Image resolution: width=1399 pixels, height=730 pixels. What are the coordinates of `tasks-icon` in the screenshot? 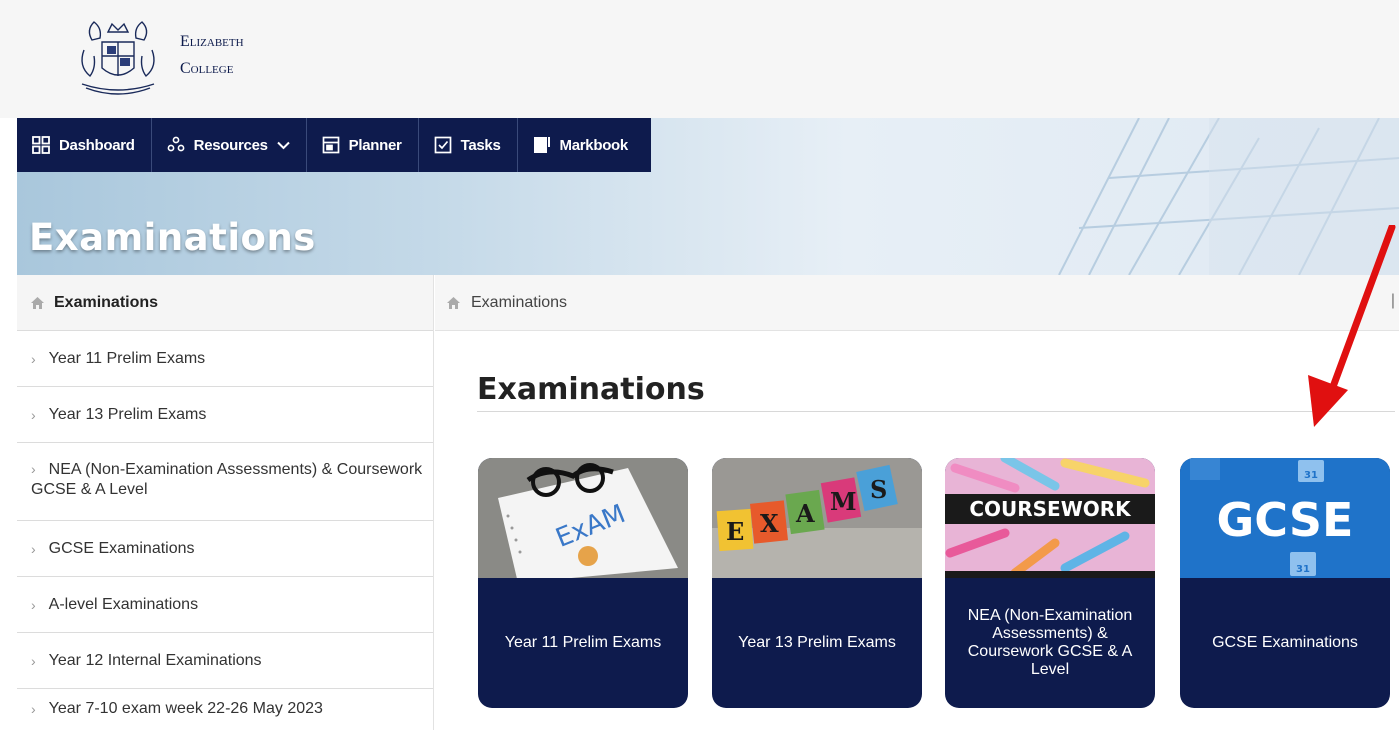 It's located at (442, 145).